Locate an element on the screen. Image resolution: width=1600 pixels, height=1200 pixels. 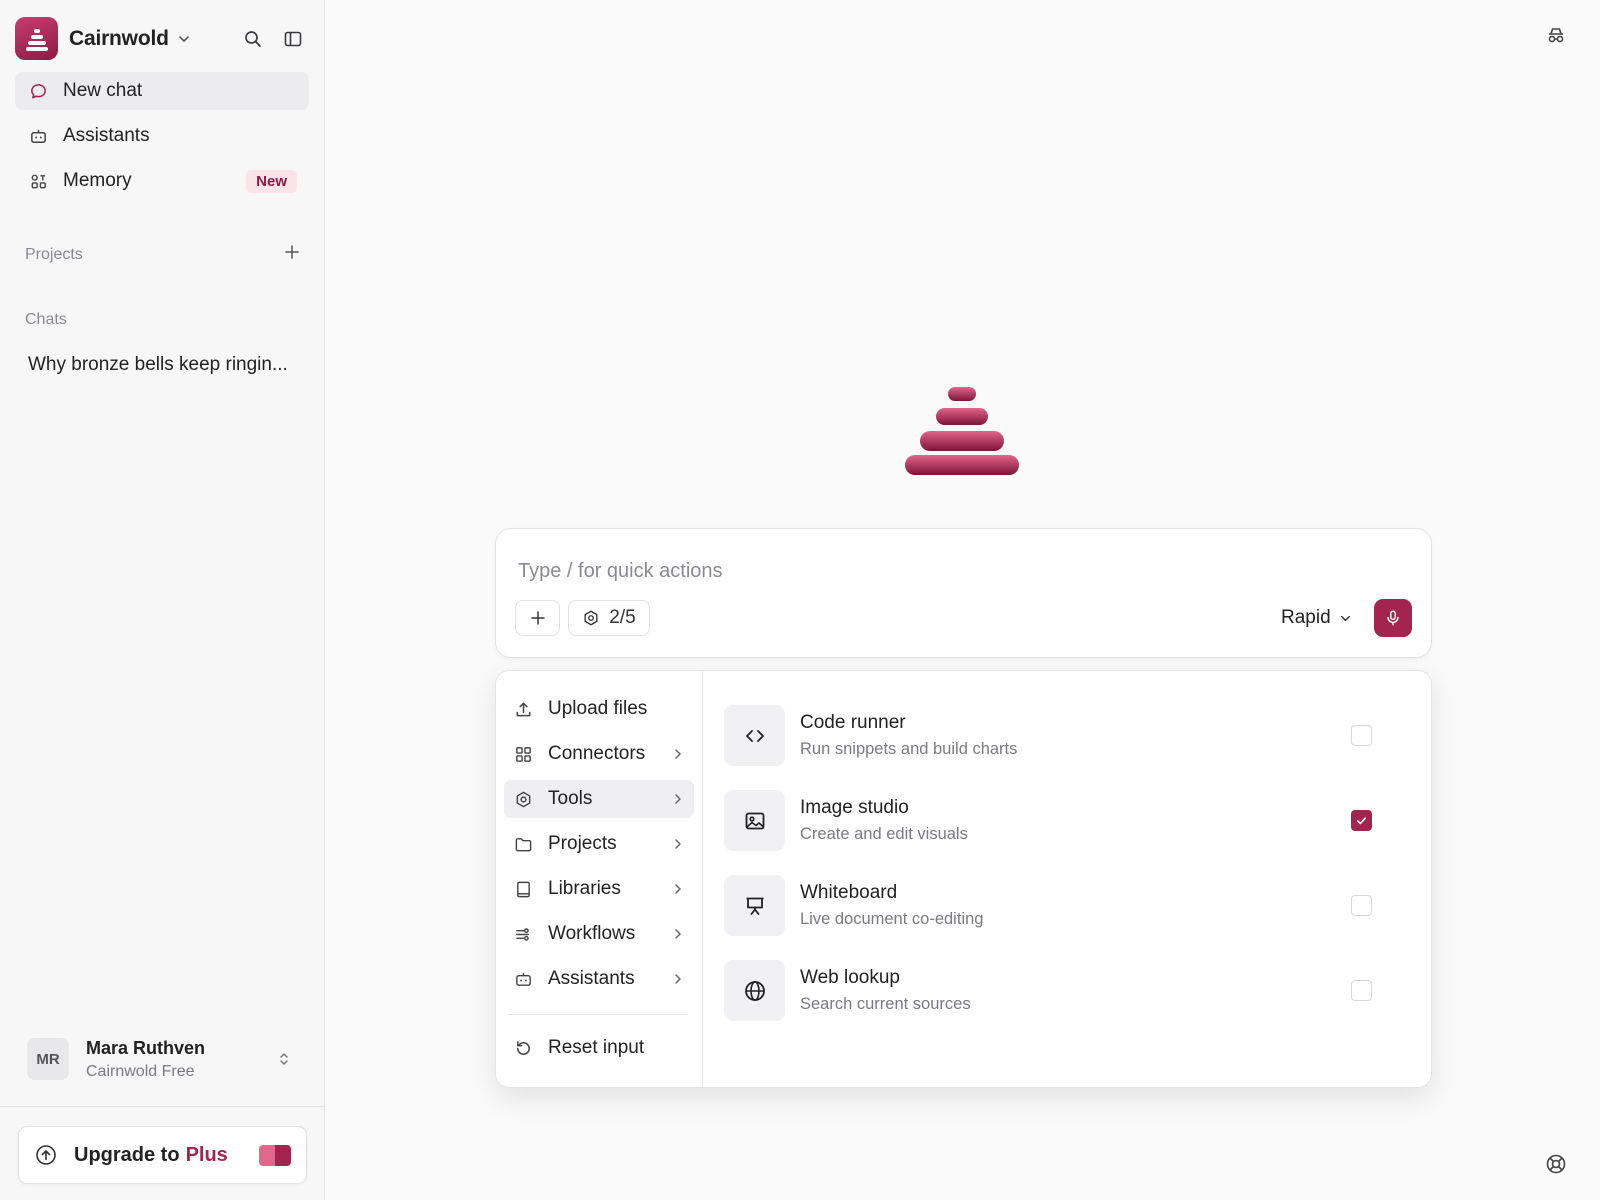
tool-description: Search current sources is located at coordinates (885, 1004).